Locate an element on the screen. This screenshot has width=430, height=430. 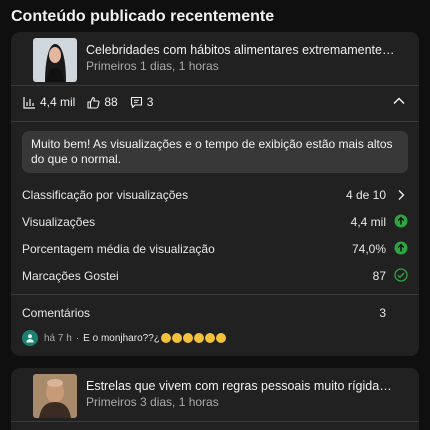
check-circle-icon is located at coordinates (401, 275).